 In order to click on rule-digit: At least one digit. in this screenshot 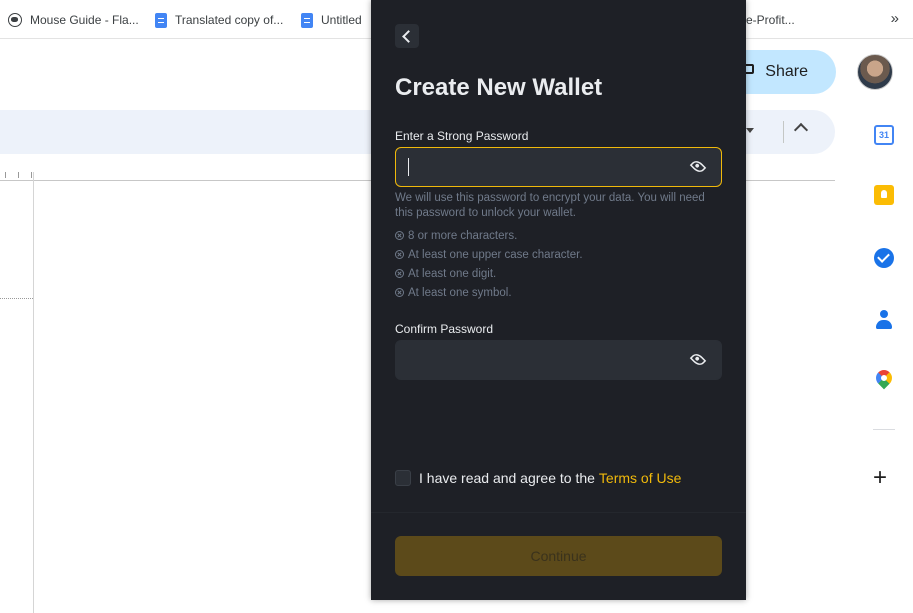, I will do `click(489, 273)`.